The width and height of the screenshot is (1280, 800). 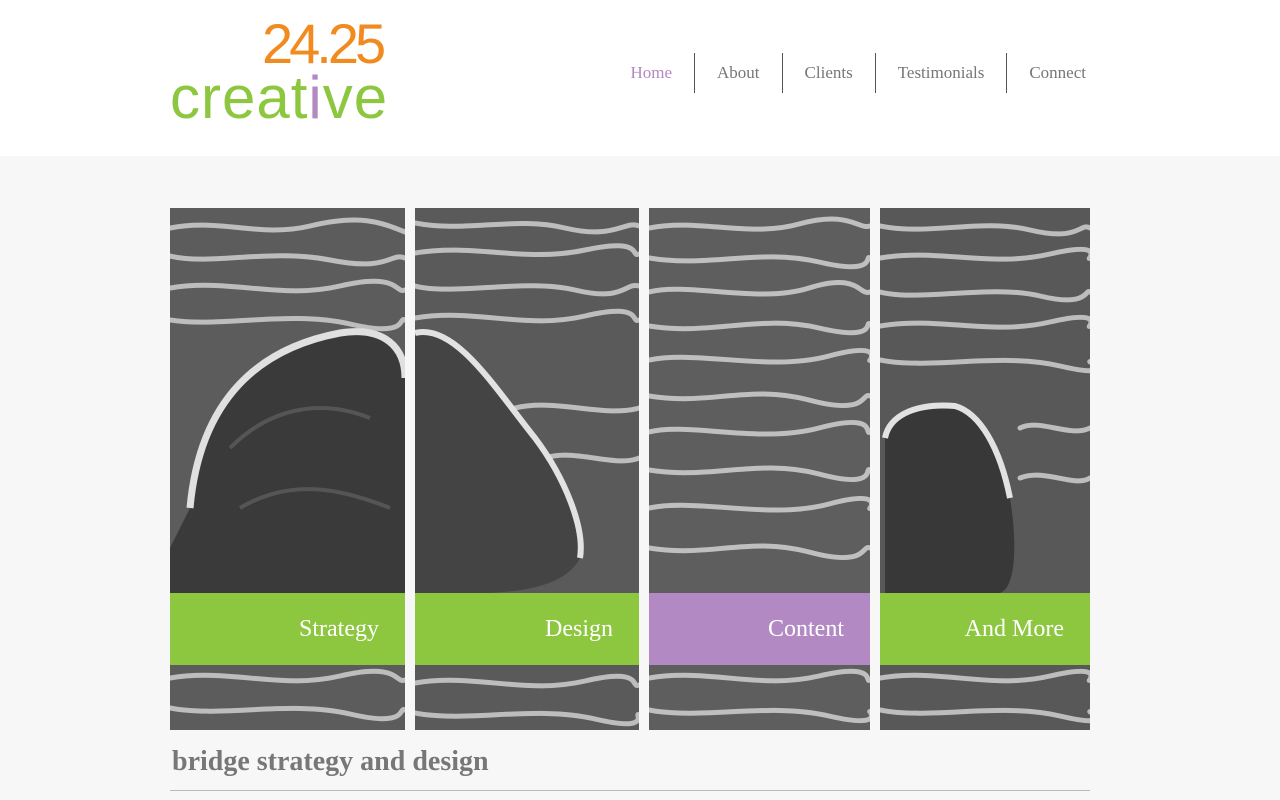 I want to click on main-nav: Home About Clients Testimonials Connect, so click(x=858, y=73).